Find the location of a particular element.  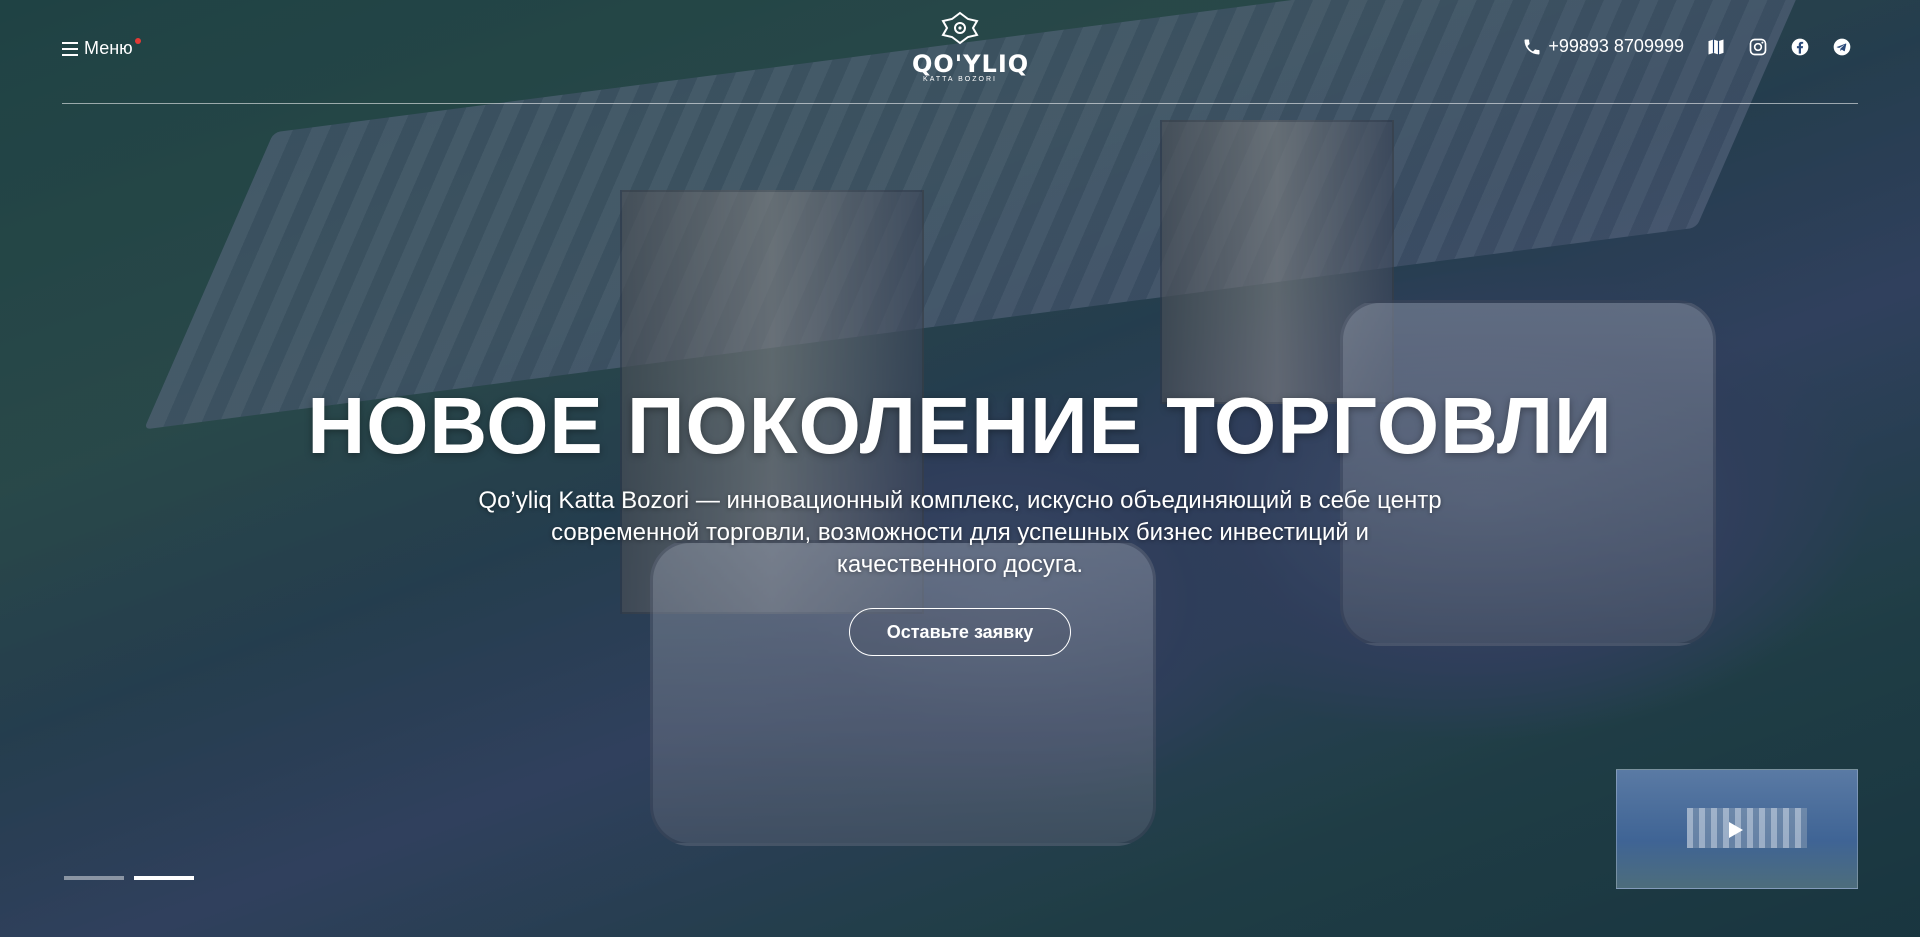

phone-link: +99893 8709999 is located at coordinates (1603, 46).